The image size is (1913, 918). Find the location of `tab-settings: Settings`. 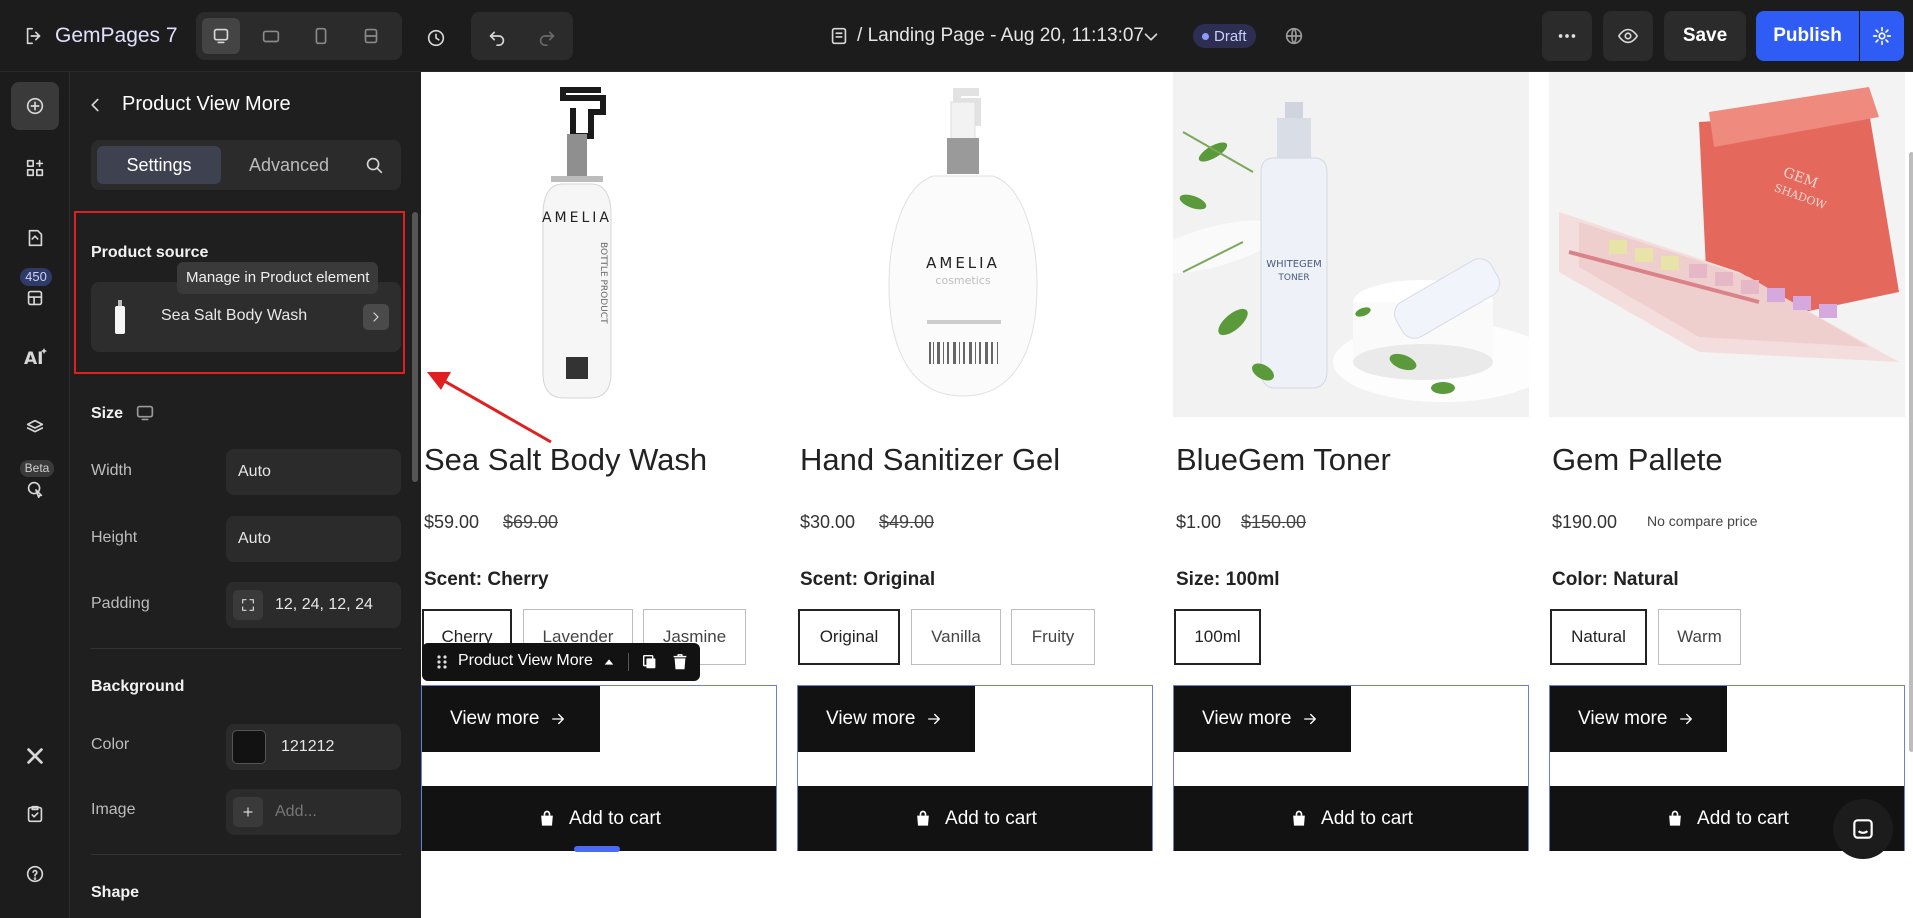

tab-settings: Settings is located at coordinates (159, 165).